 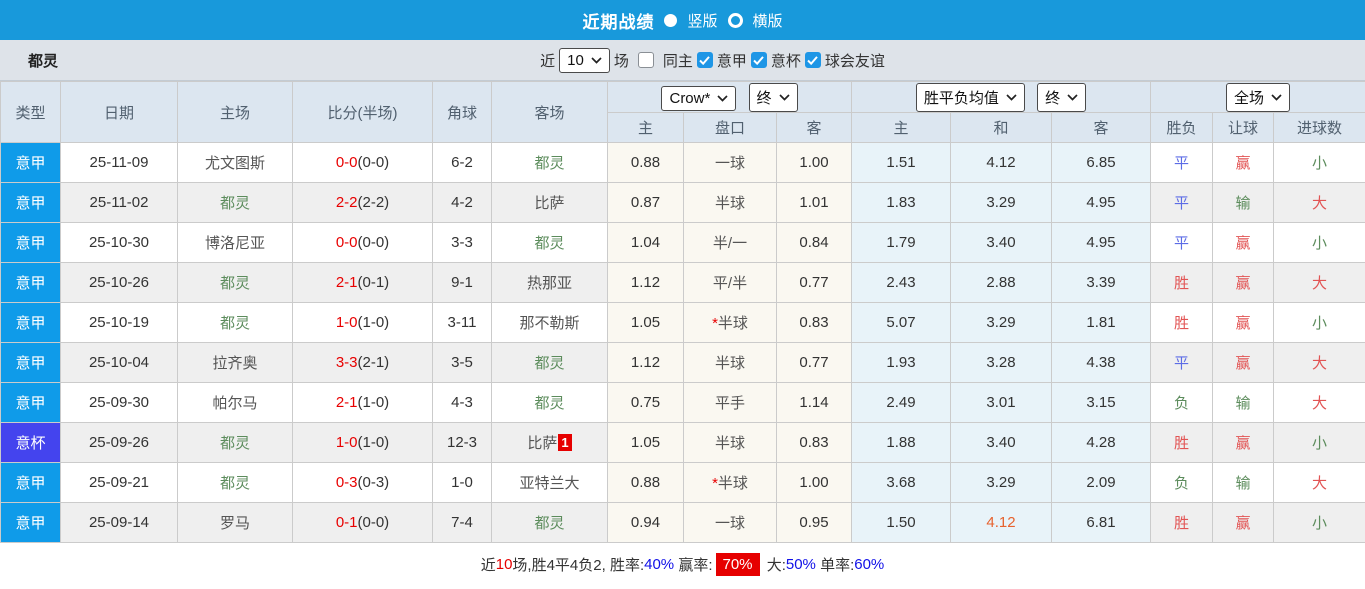 I want to click on same-home-checkbox, so click(x=645, y=60).